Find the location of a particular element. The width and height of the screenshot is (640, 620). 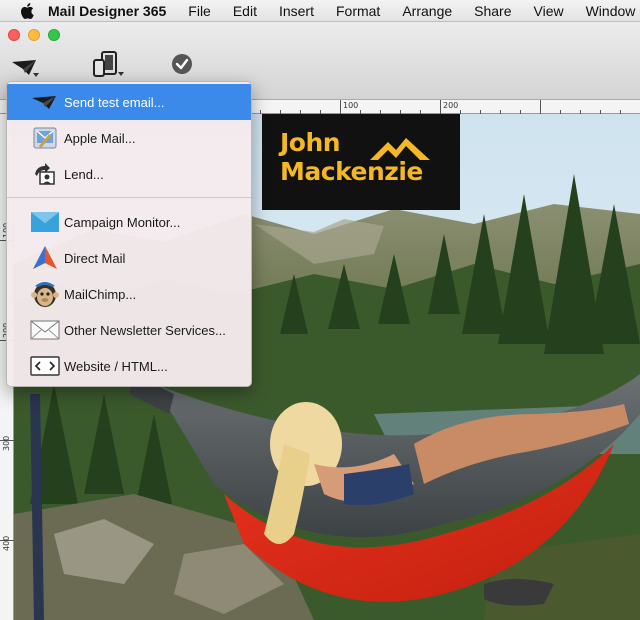

ruler-label: 100 is located at coordinates (351, 105).